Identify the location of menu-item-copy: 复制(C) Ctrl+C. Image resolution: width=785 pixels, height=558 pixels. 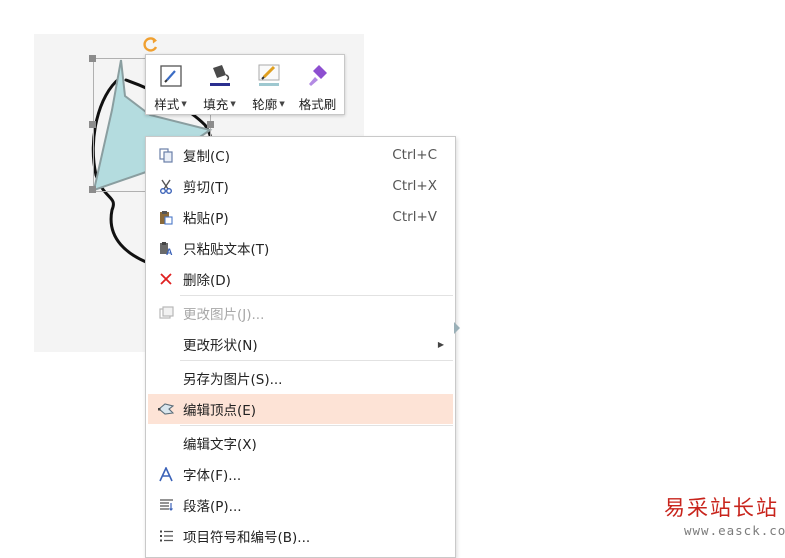
(300, 155).